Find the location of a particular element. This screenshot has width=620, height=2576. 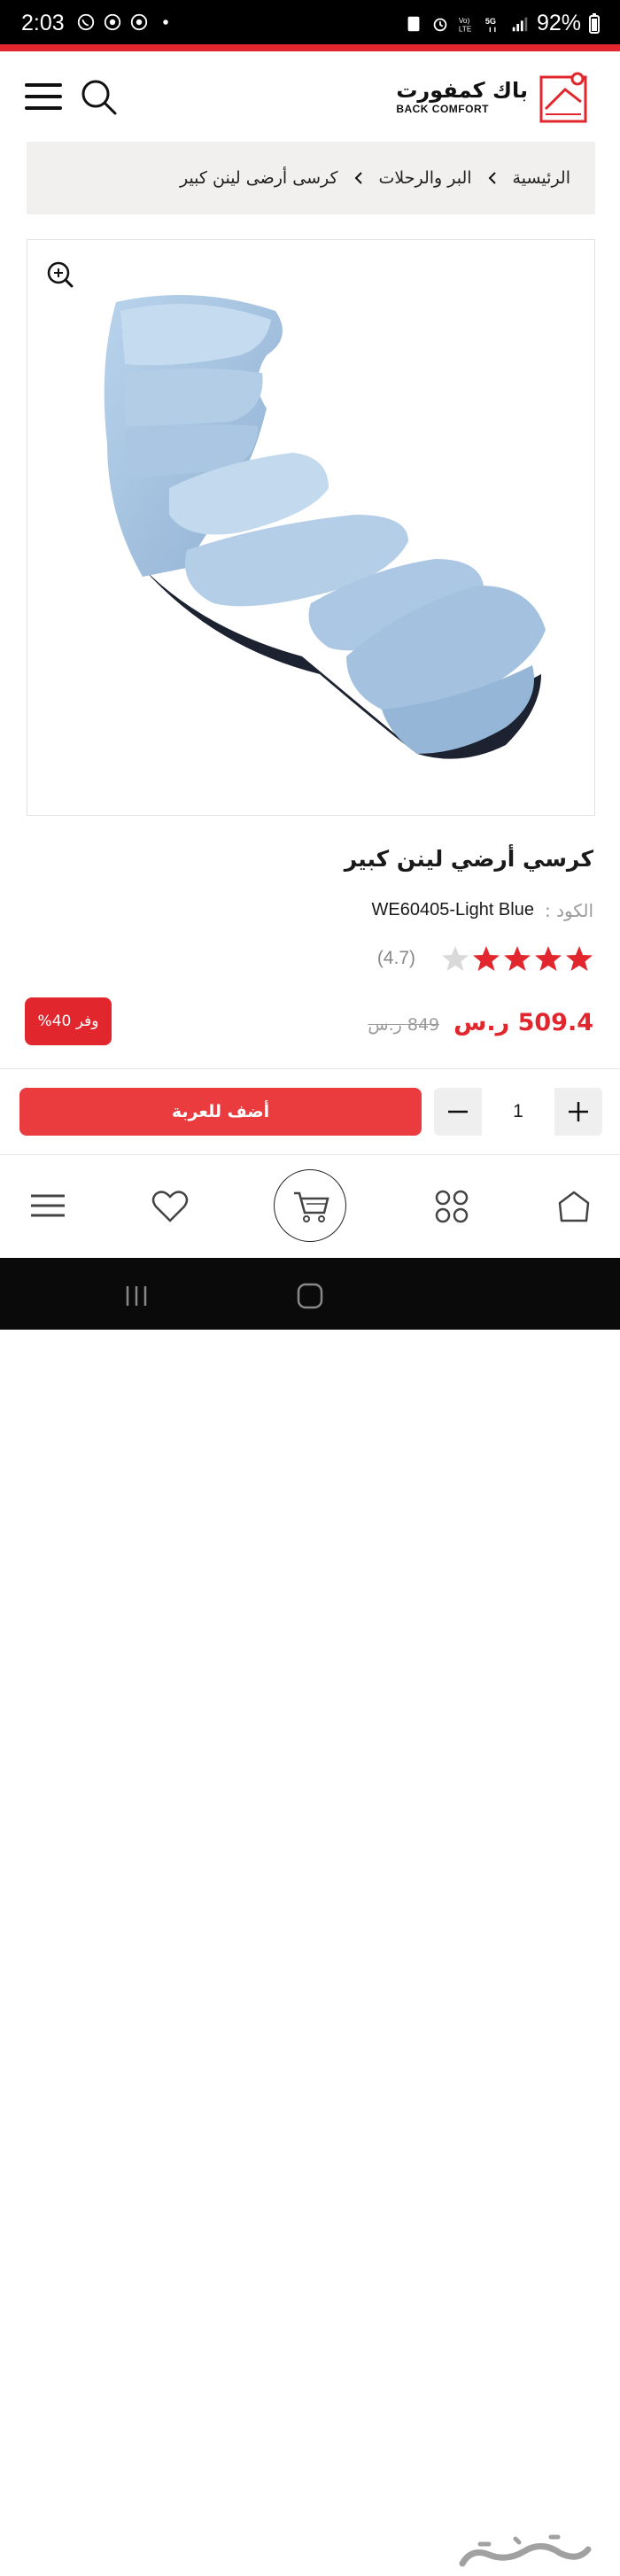

svg-text: LTE is located at coordinates (466, 29).